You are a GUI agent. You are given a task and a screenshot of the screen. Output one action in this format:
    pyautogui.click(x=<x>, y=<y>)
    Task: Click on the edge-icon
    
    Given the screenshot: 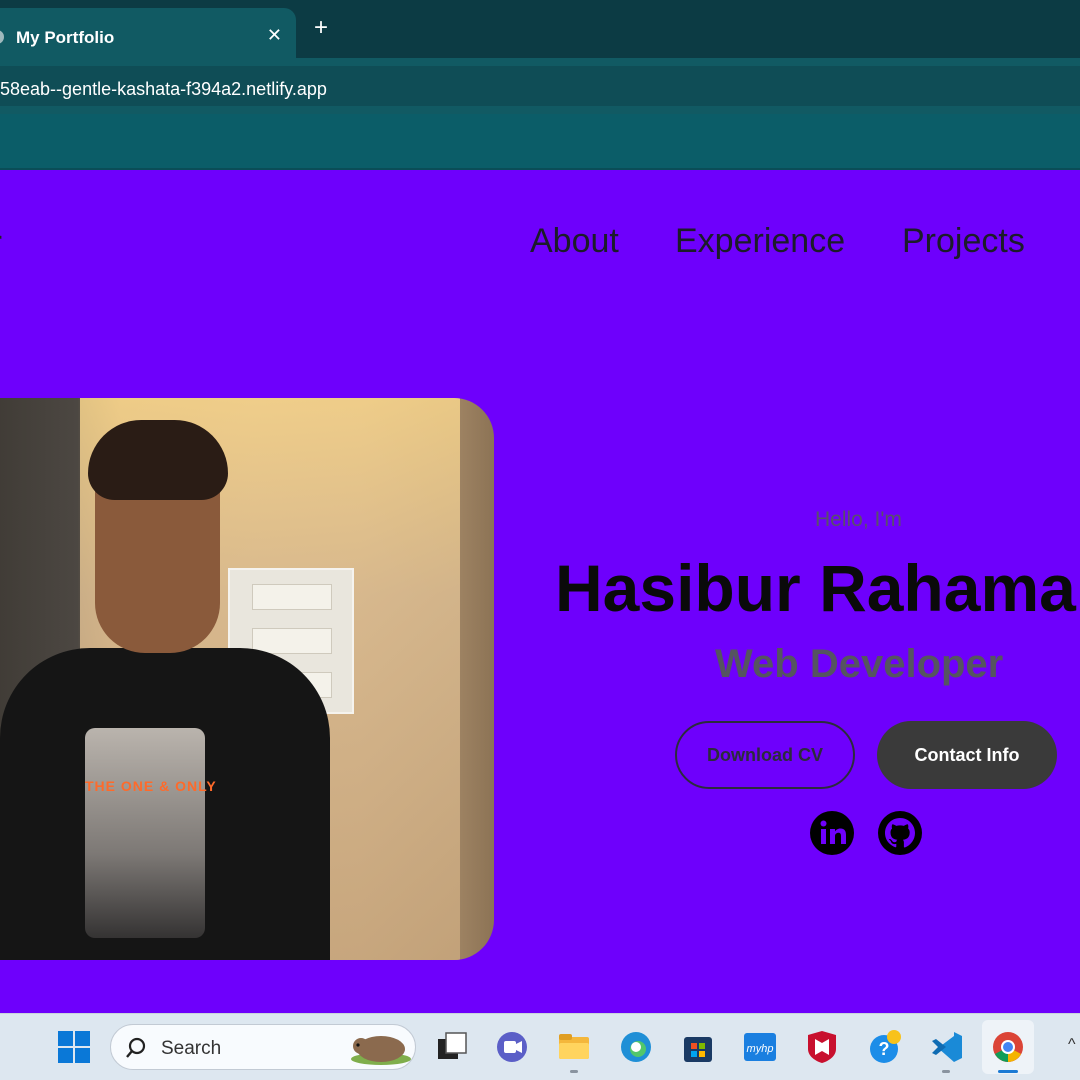 What is the action you would take?
    pyautogui.click(x=636, y=1047)
    